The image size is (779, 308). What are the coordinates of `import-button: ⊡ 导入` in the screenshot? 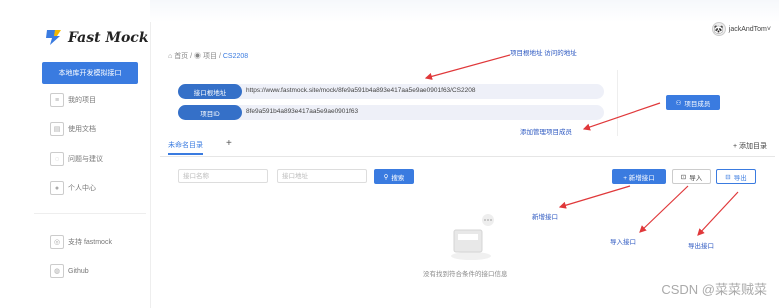 It's located at (691, 176).